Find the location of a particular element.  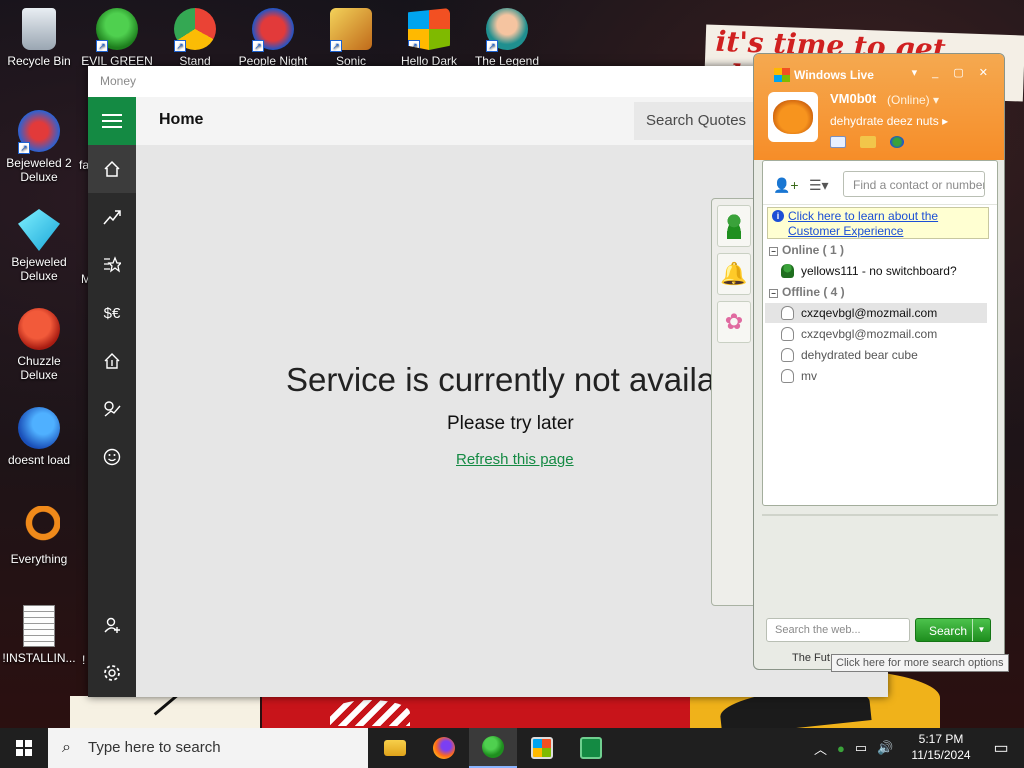

desktop-icon-the-legend: ↗ The Legend is located at coordinates (507, 38).